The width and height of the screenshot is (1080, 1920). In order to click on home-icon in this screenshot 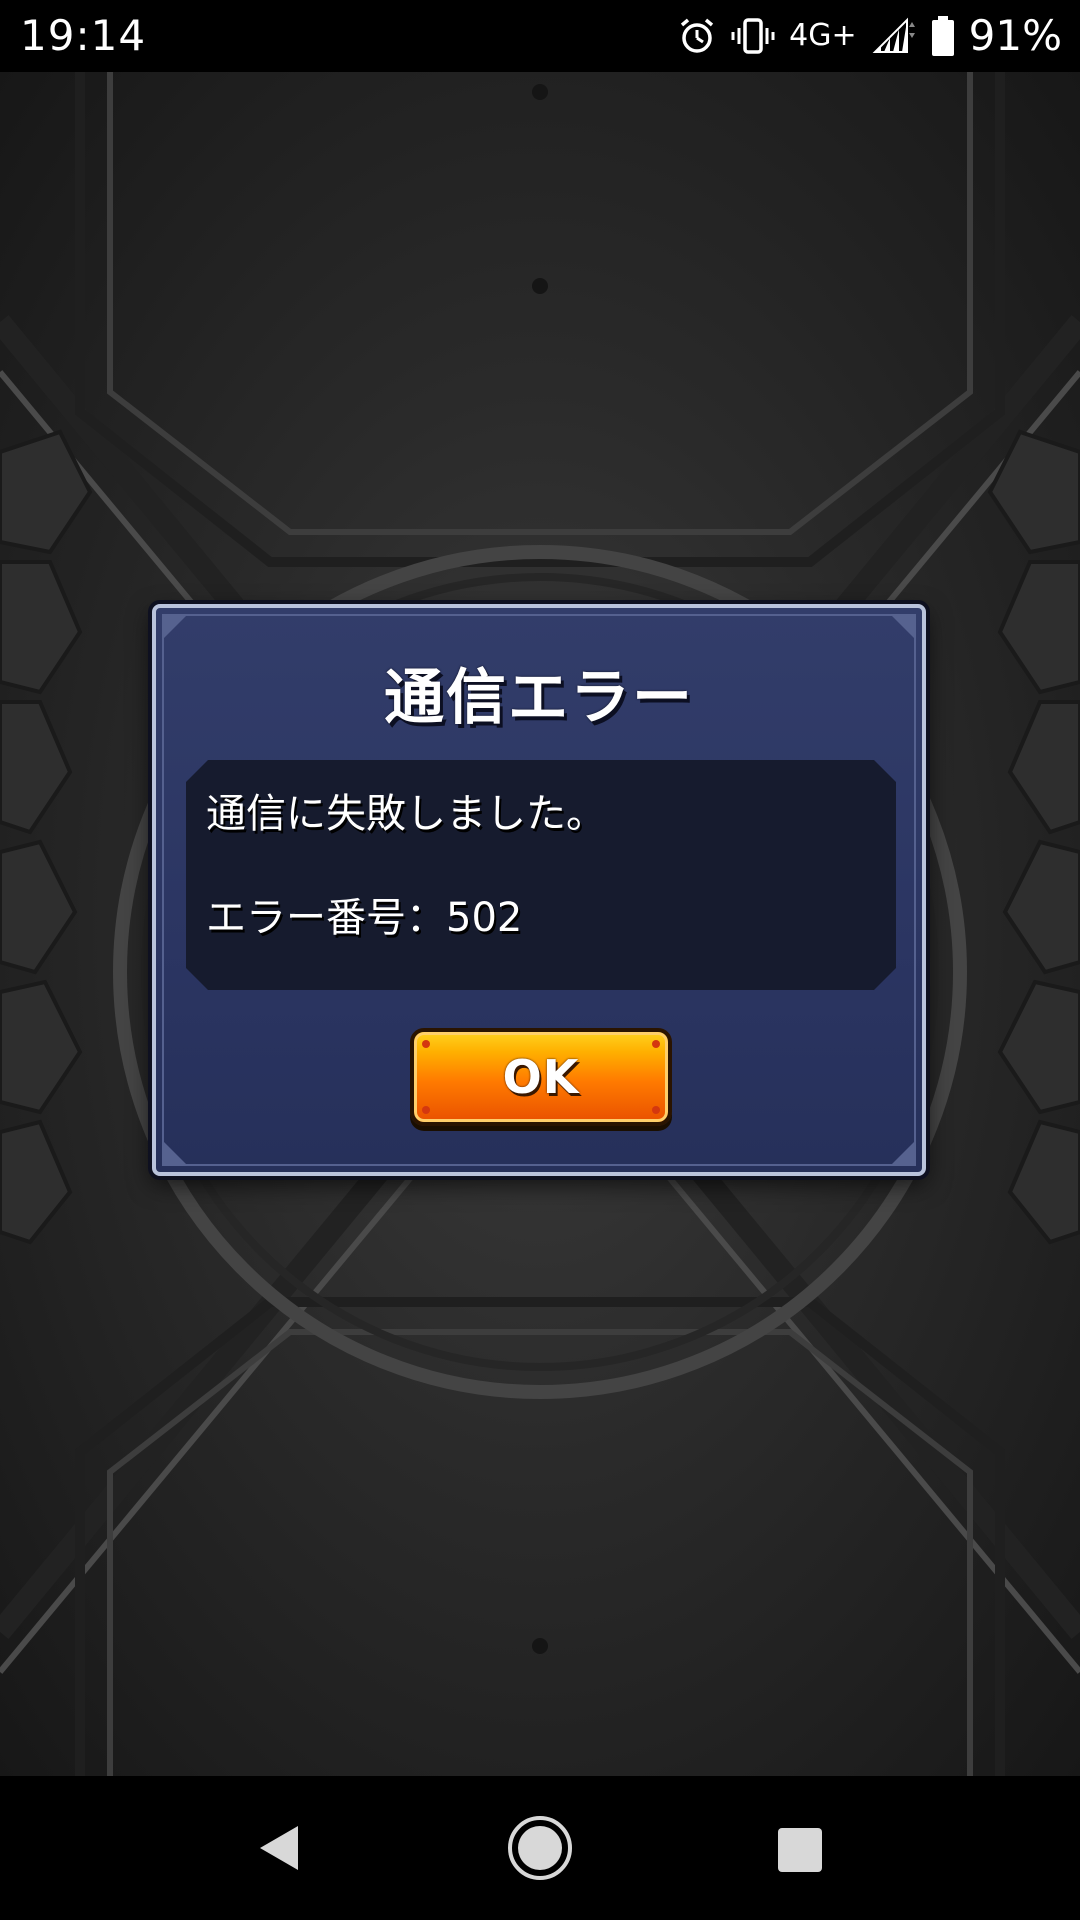, I will do `click(540, 1848)`.